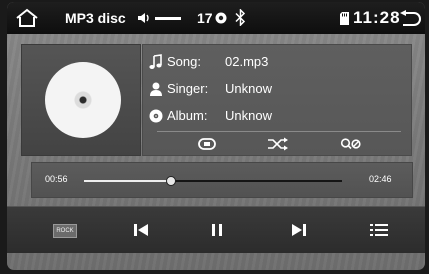  I want to click on volume-icon, so click(143, 18).